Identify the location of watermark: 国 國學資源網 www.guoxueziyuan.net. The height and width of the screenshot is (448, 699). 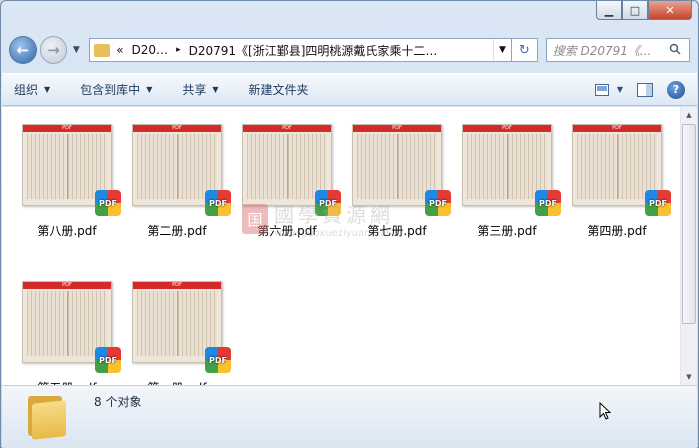
(318, 219).